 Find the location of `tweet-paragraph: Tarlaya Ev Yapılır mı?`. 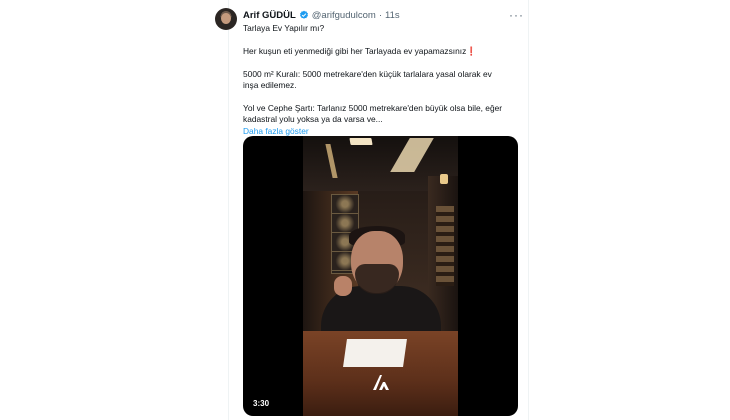

tweet-paragraph: Tarlaya Ev Yapılır mı? is located at coordinates (284, 28).